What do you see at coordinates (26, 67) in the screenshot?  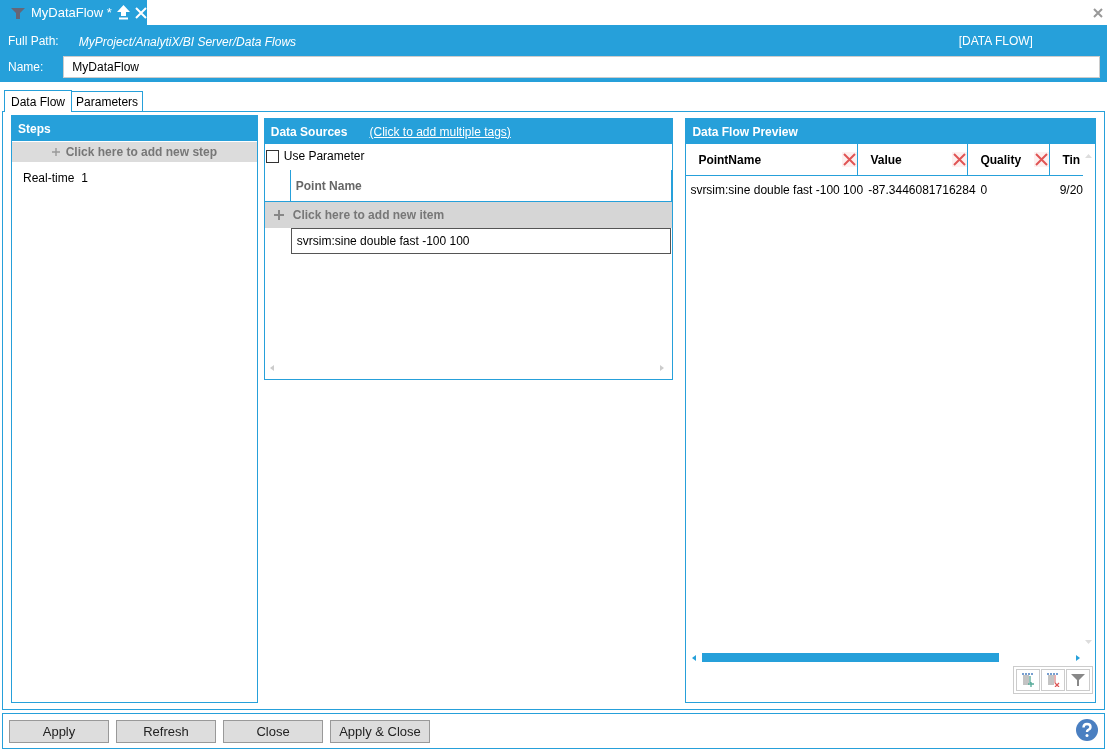 I see `name-label: Name:` at bounding box center [26, 67].